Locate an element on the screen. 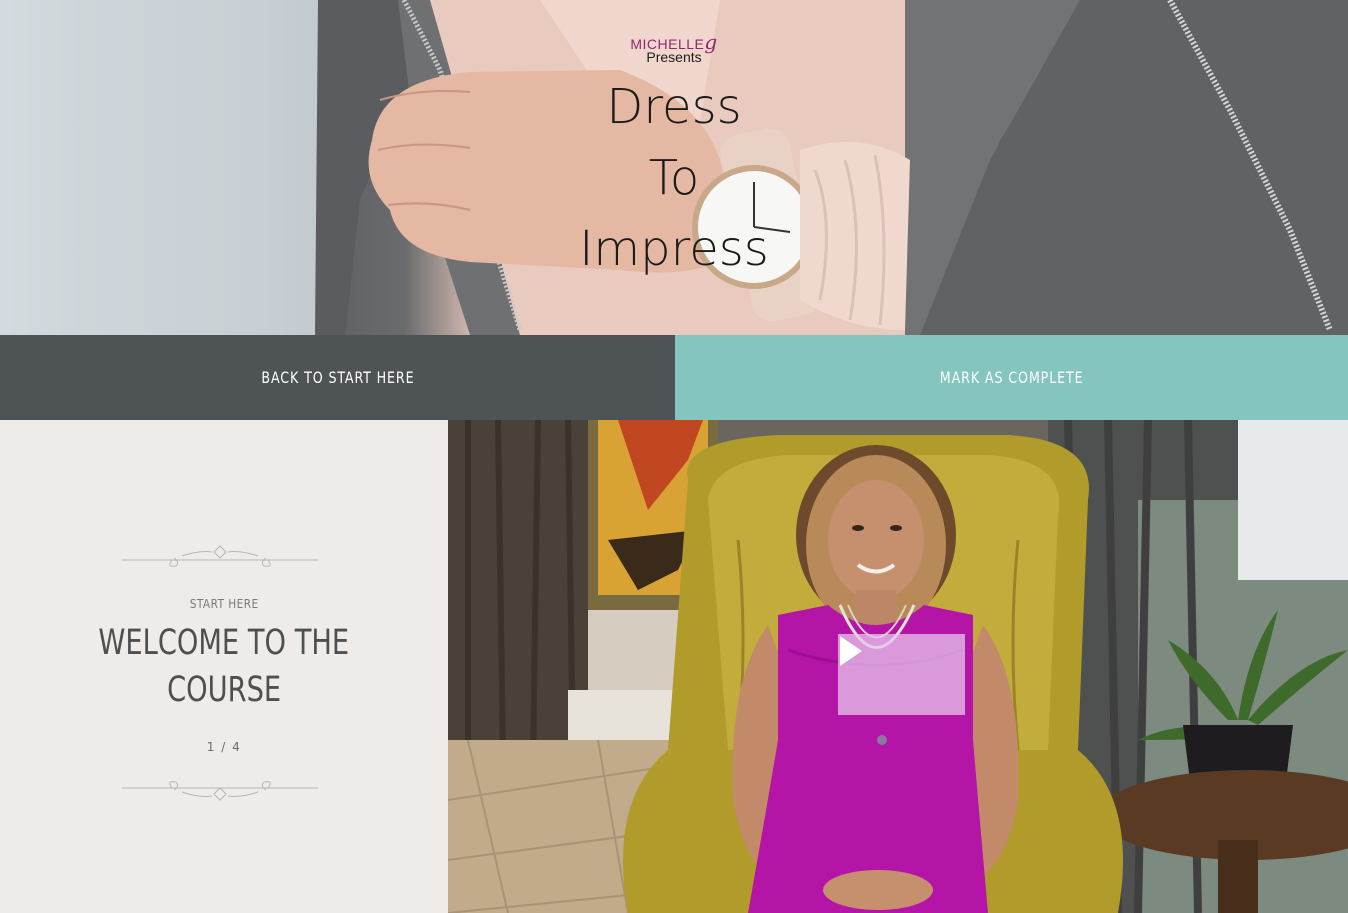 This screenshot has width=1348, height=913. lesson-counter: 1 / 4 is located at coordinates (224, 747).